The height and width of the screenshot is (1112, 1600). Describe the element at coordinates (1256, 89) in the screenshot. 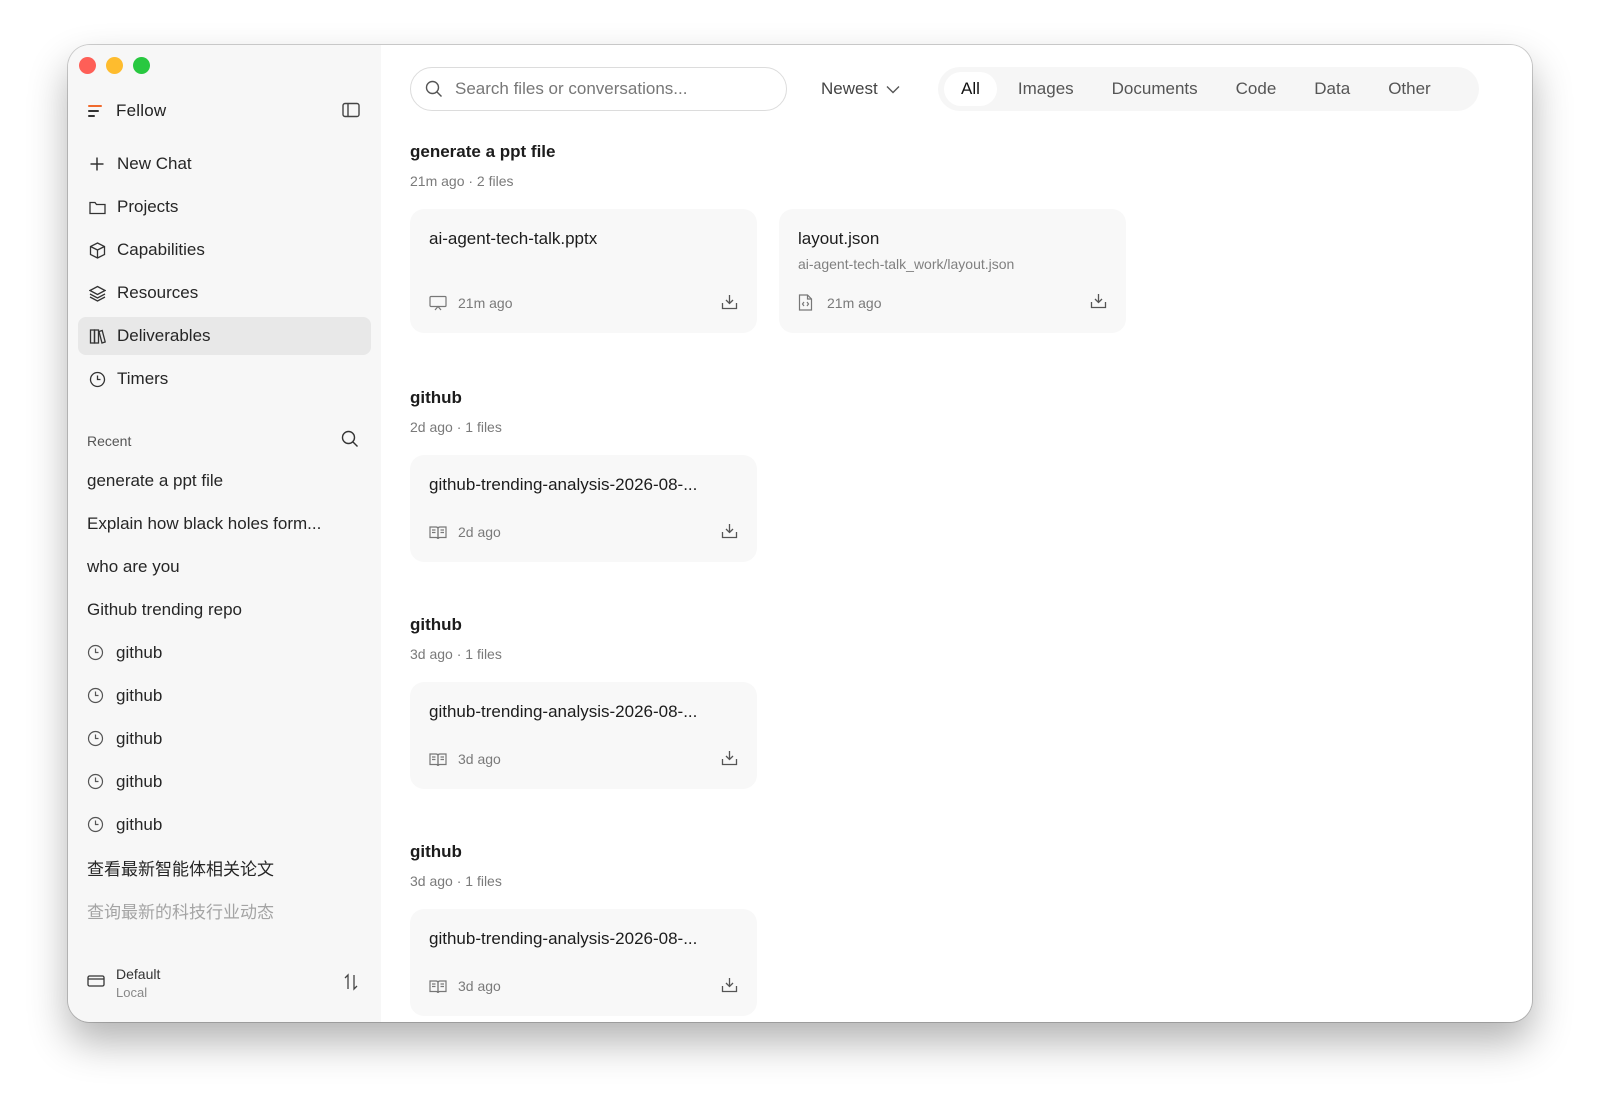

I see `filter-tab-code: Code` at that location.